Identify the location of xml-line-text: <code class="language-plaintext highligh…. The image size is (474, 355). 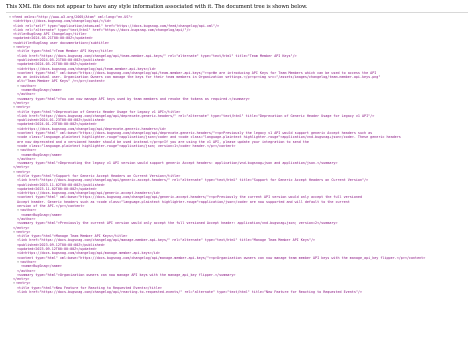
(126, 145).